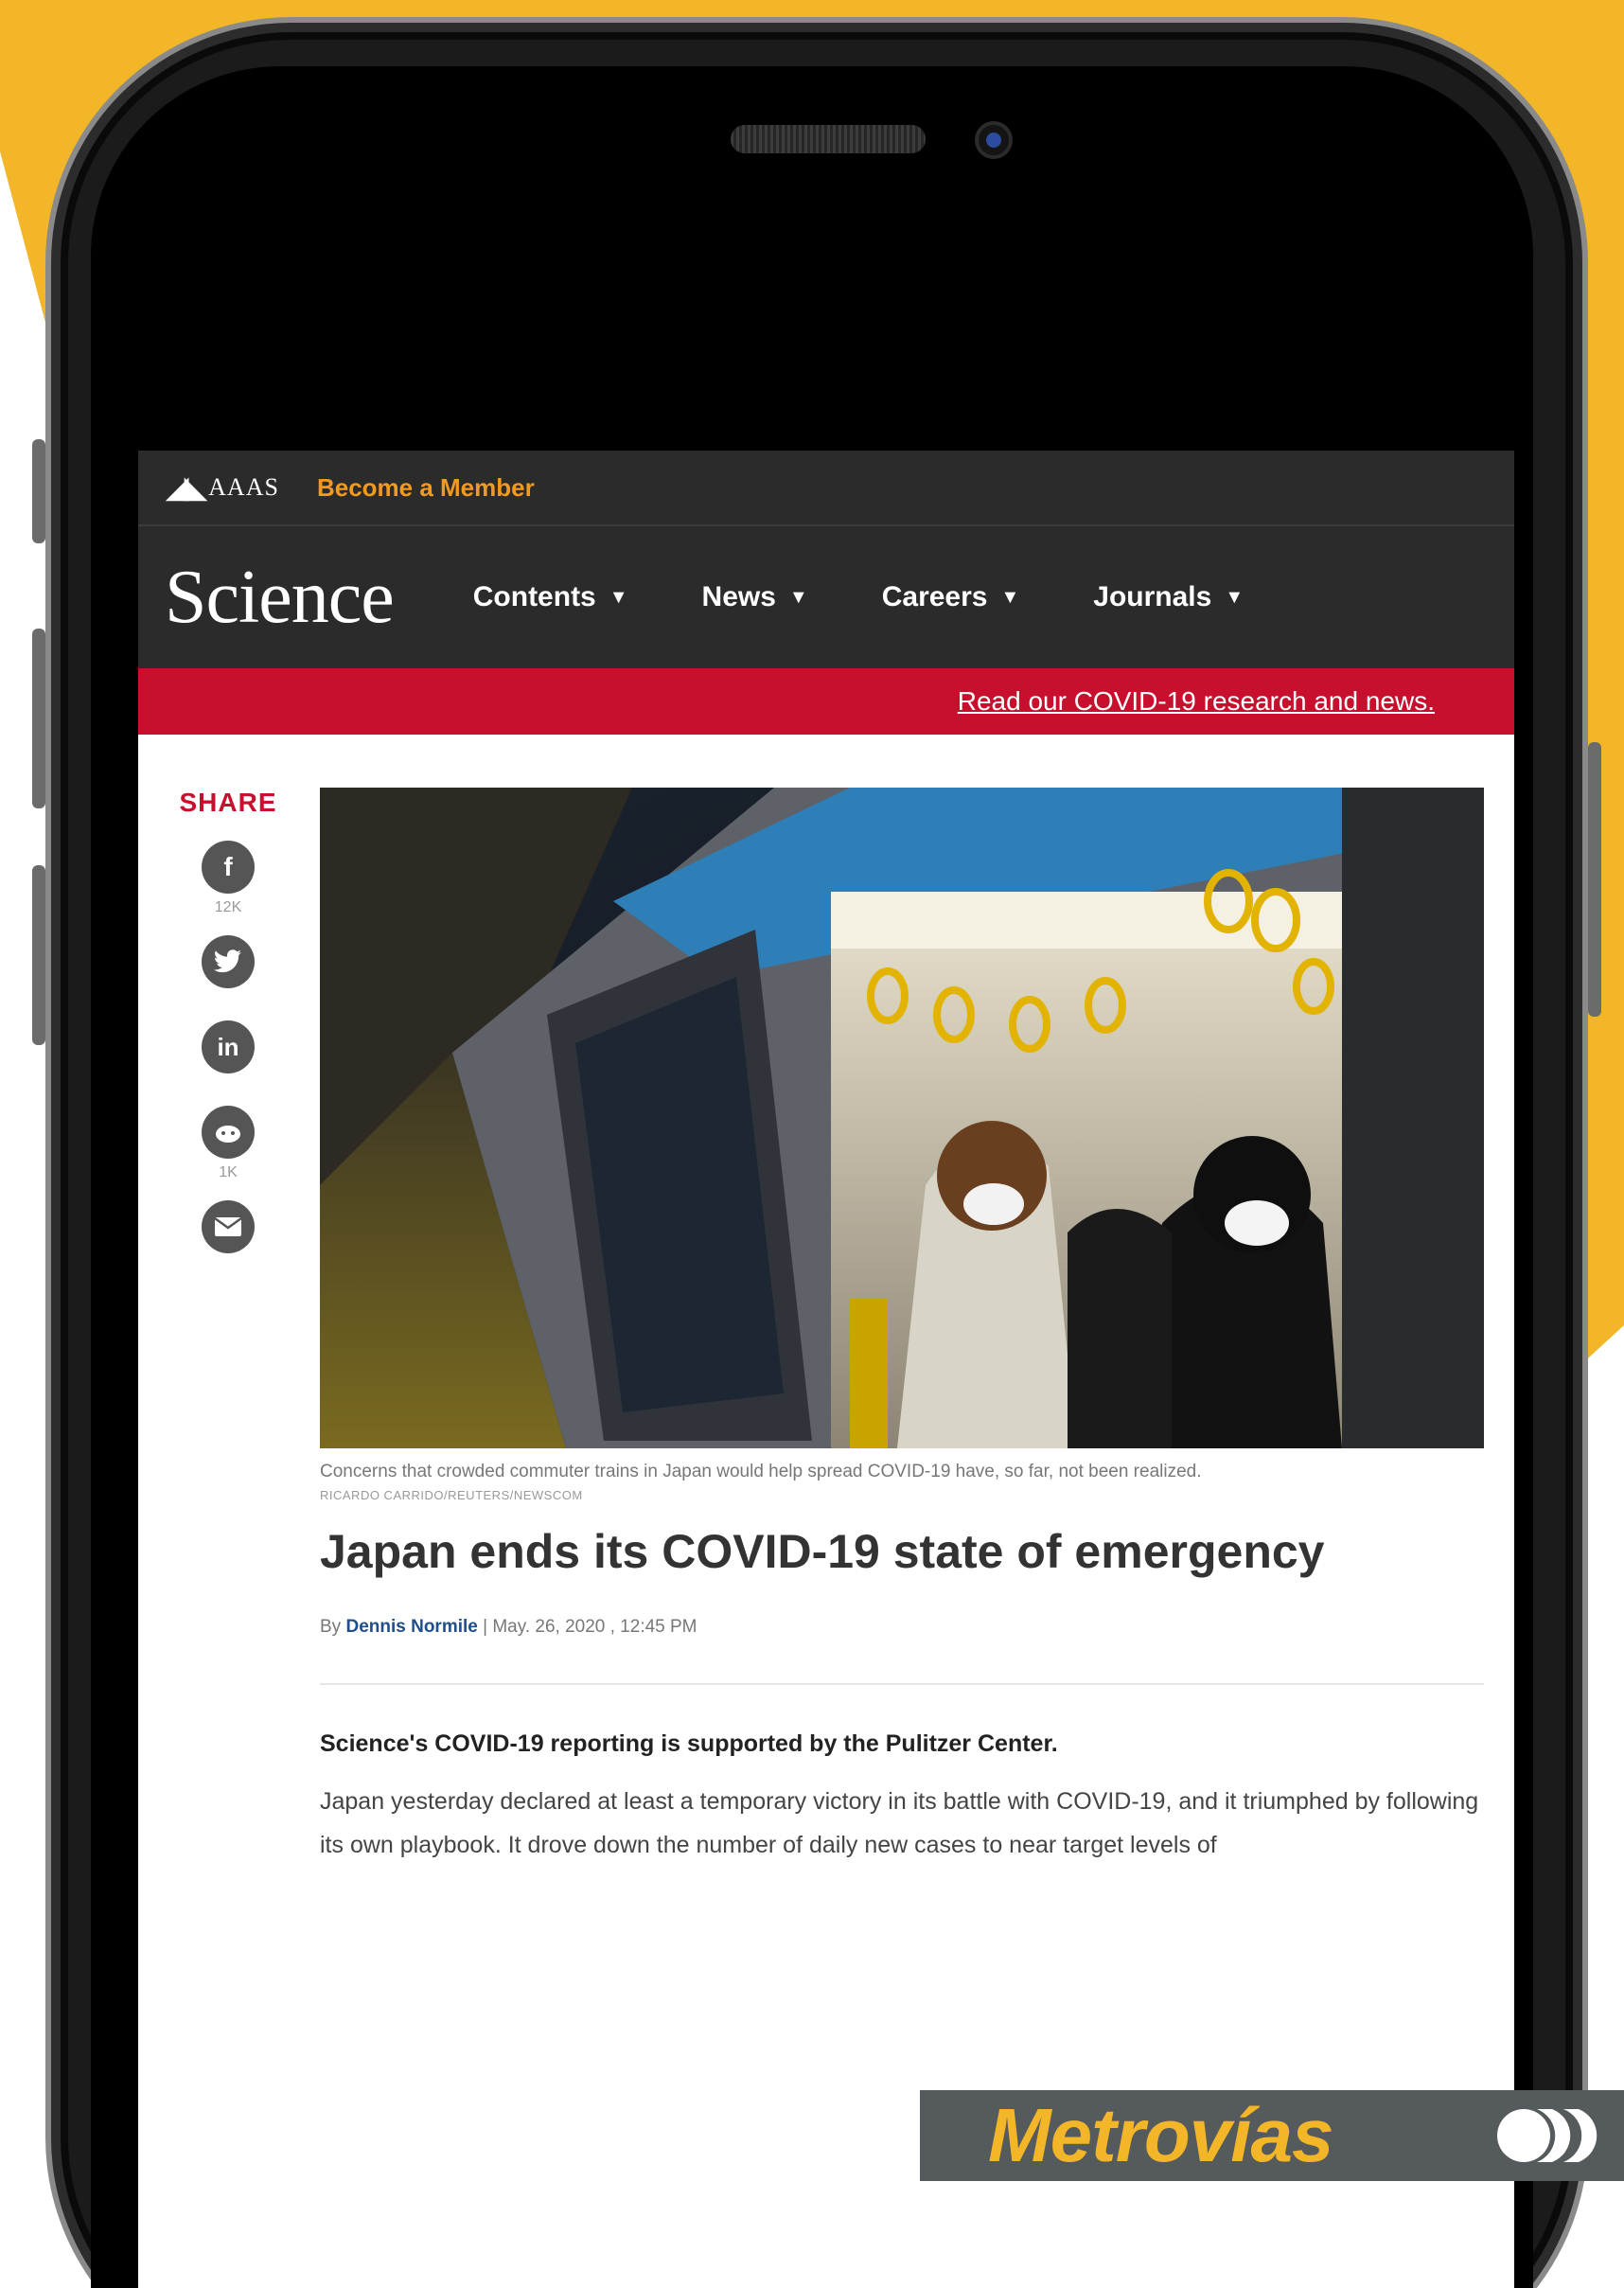 Image resolution: width=1624 pixels, height=2288 pixels. What do you see at coordinates (39, 491) in the screenshot?
I see `phone-side-button` at bounding box center [39, 491].